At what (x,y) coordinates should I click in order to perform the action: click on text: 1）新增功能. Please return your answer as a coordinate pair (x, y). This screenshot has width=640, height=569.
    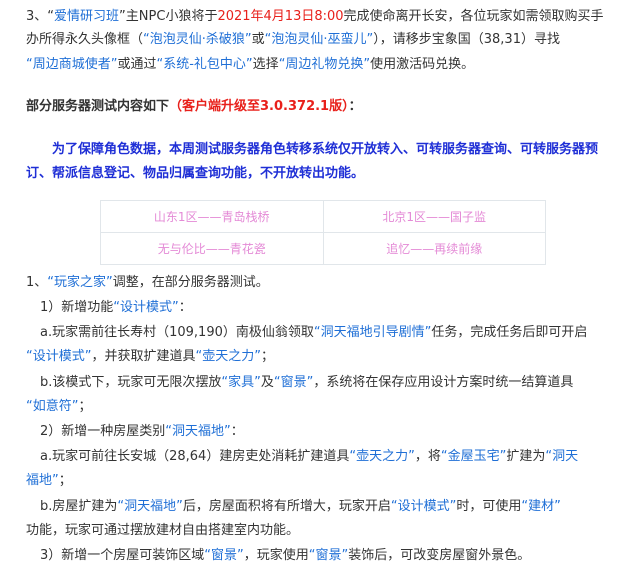
    Looking at the image, I should click on (77, 307).